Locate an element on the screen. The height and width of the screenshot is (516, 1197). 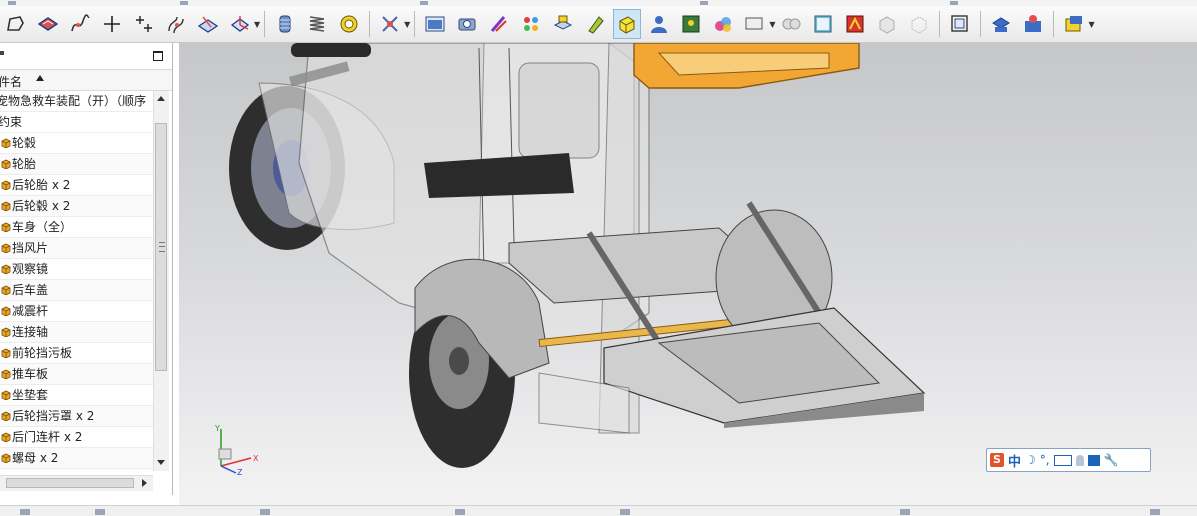
layer-settings-icon is located at coordinates (563, 24).